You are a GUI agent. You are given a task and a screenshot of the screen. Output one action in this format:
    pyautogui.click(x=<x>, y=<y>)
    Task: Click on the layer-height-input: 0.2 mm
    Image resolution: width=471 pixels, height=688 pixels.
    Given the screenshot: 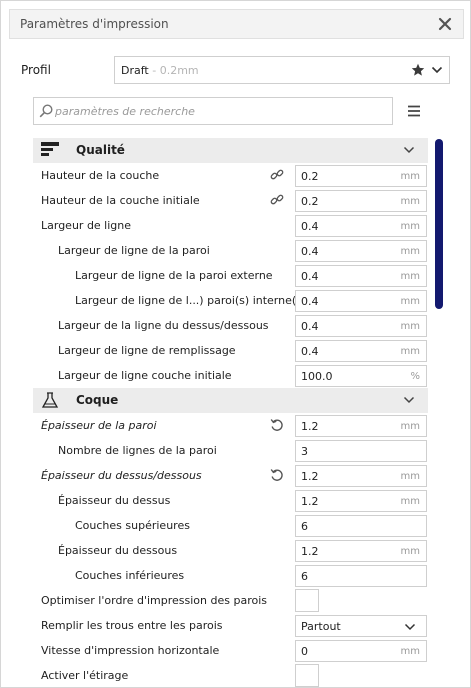 What is the action you would take?
    pyautogui.click(x=361, y=176)
    